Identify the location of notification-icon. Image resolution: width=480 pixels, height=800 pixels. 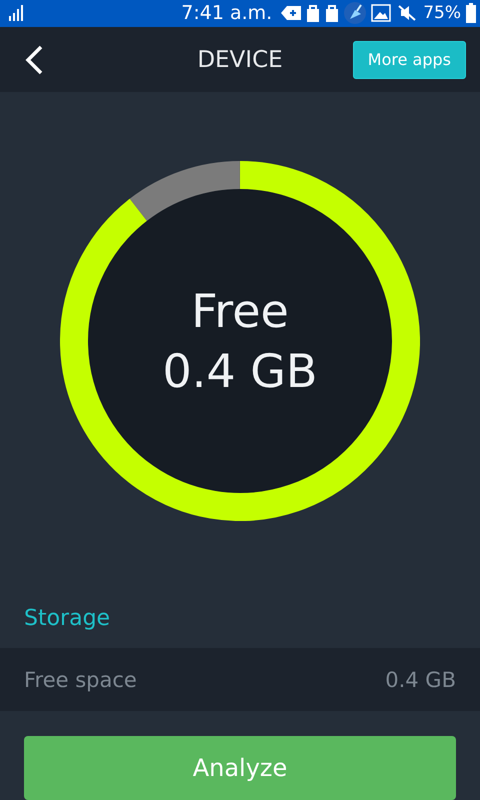
(291, 13).